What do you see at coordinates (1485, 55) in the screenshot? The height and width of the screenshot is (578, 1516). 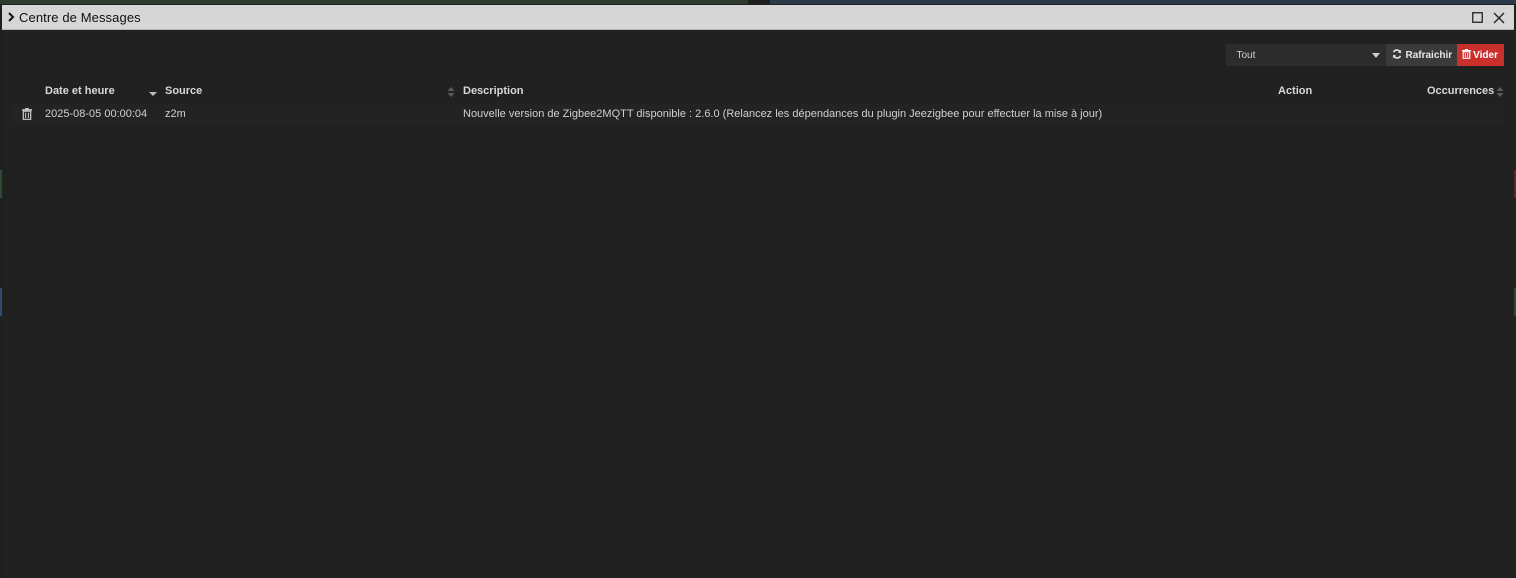 I see `clear-button-label: Vider` at bounding box center [1485, 55].